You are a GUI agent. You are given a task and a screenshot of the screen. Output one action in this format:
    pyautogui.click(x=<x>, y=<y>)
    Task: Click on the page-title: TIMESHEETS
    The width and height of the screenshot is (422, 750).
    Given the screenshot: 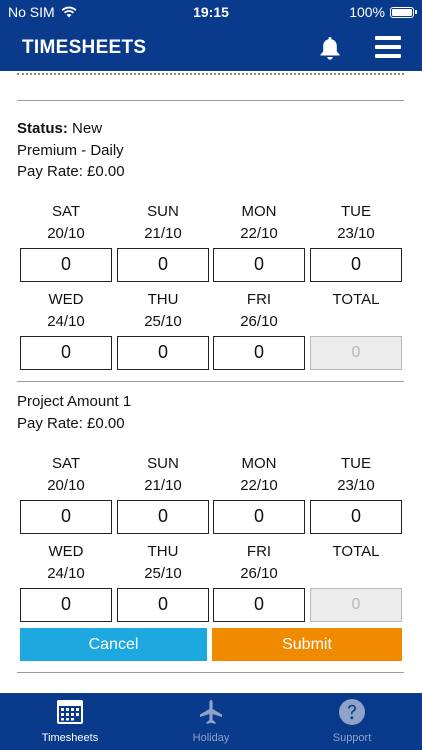 What is the action you would take?
    pyautogui.click(x=84, y=47)
    